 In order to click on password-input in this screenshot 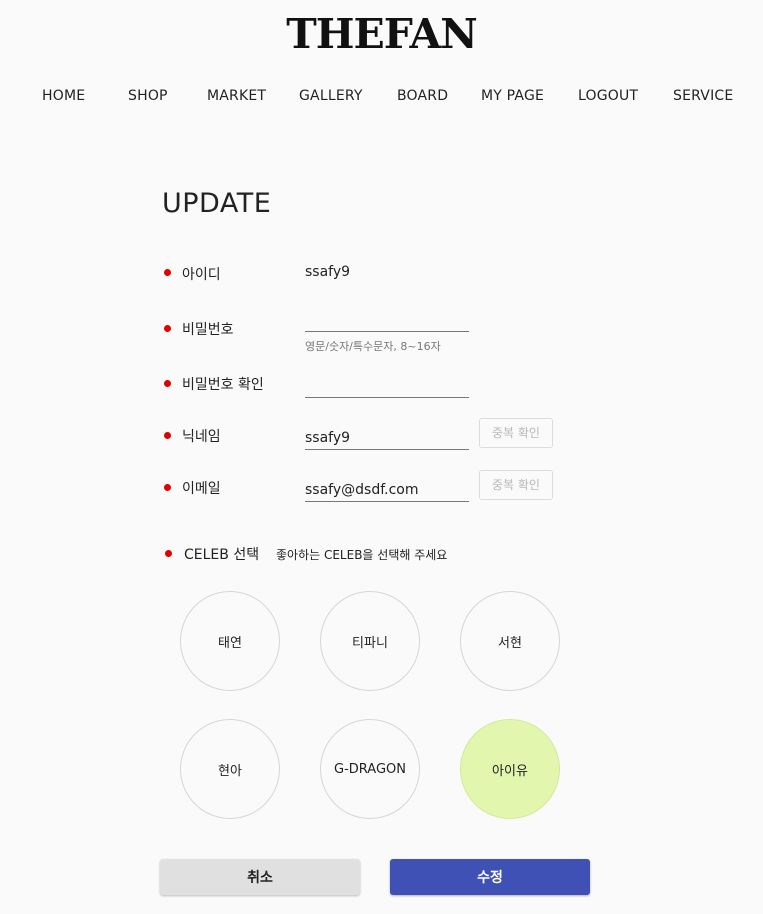, I will do `click(387, 320)`.